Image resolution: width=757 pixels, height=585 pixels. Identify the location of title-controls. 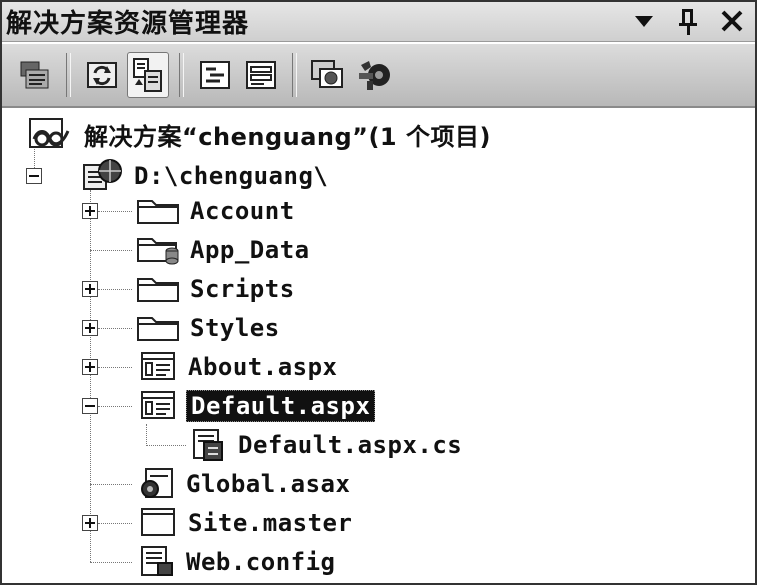
(688, 21).